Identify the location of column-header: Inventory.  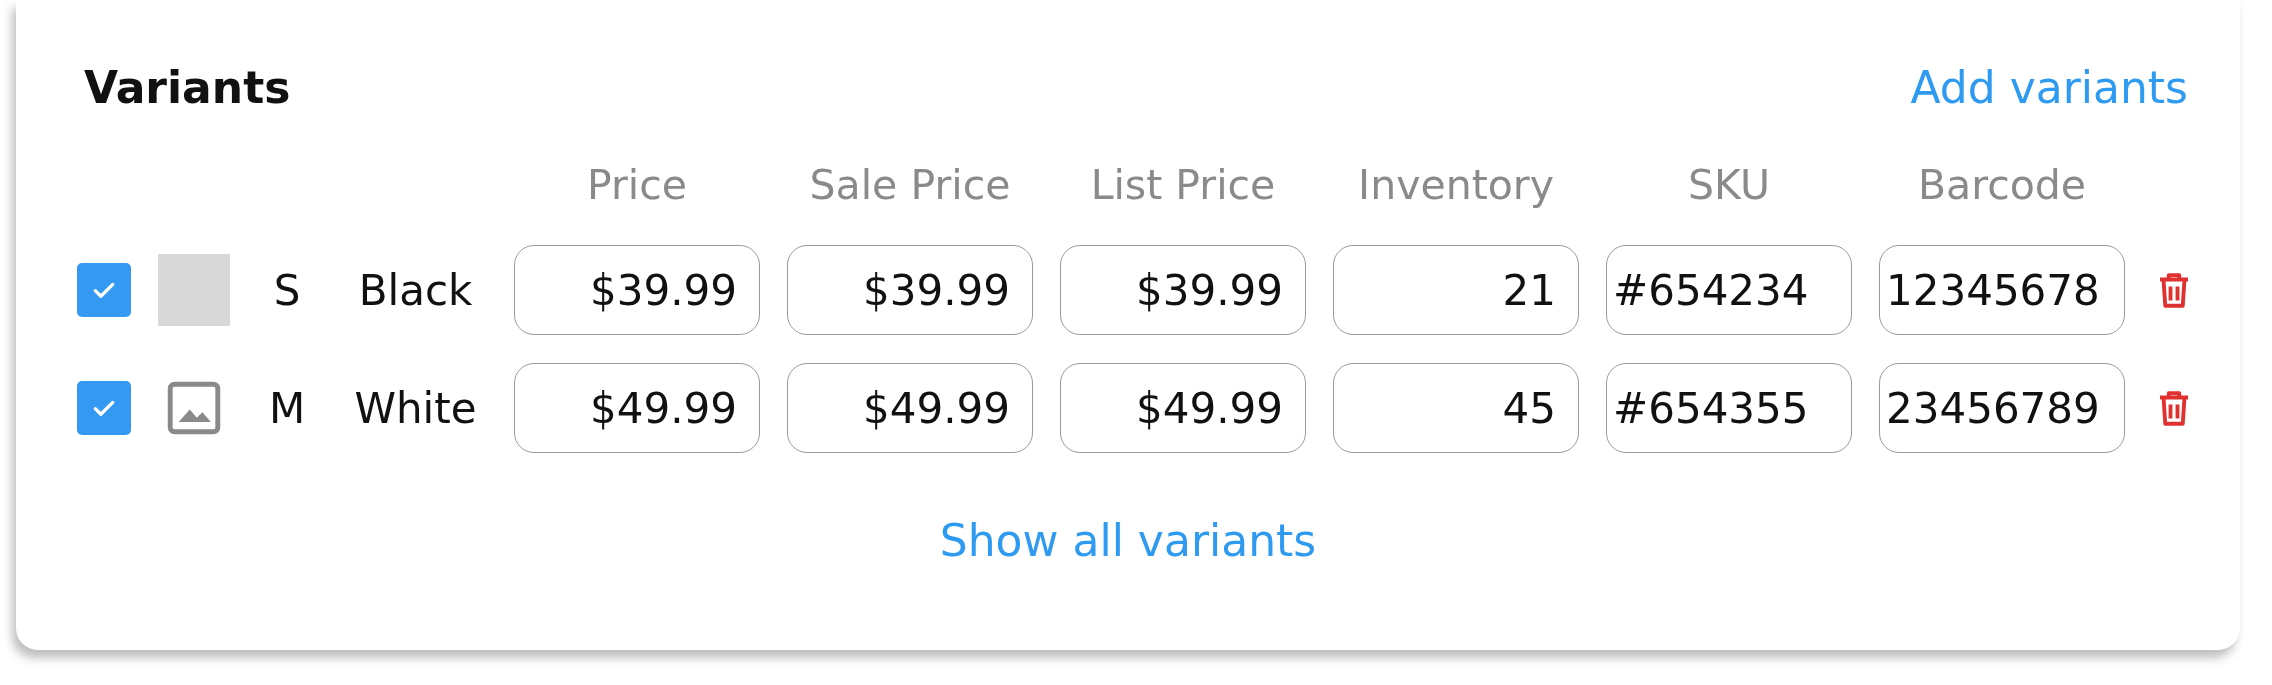
(1456, 185).